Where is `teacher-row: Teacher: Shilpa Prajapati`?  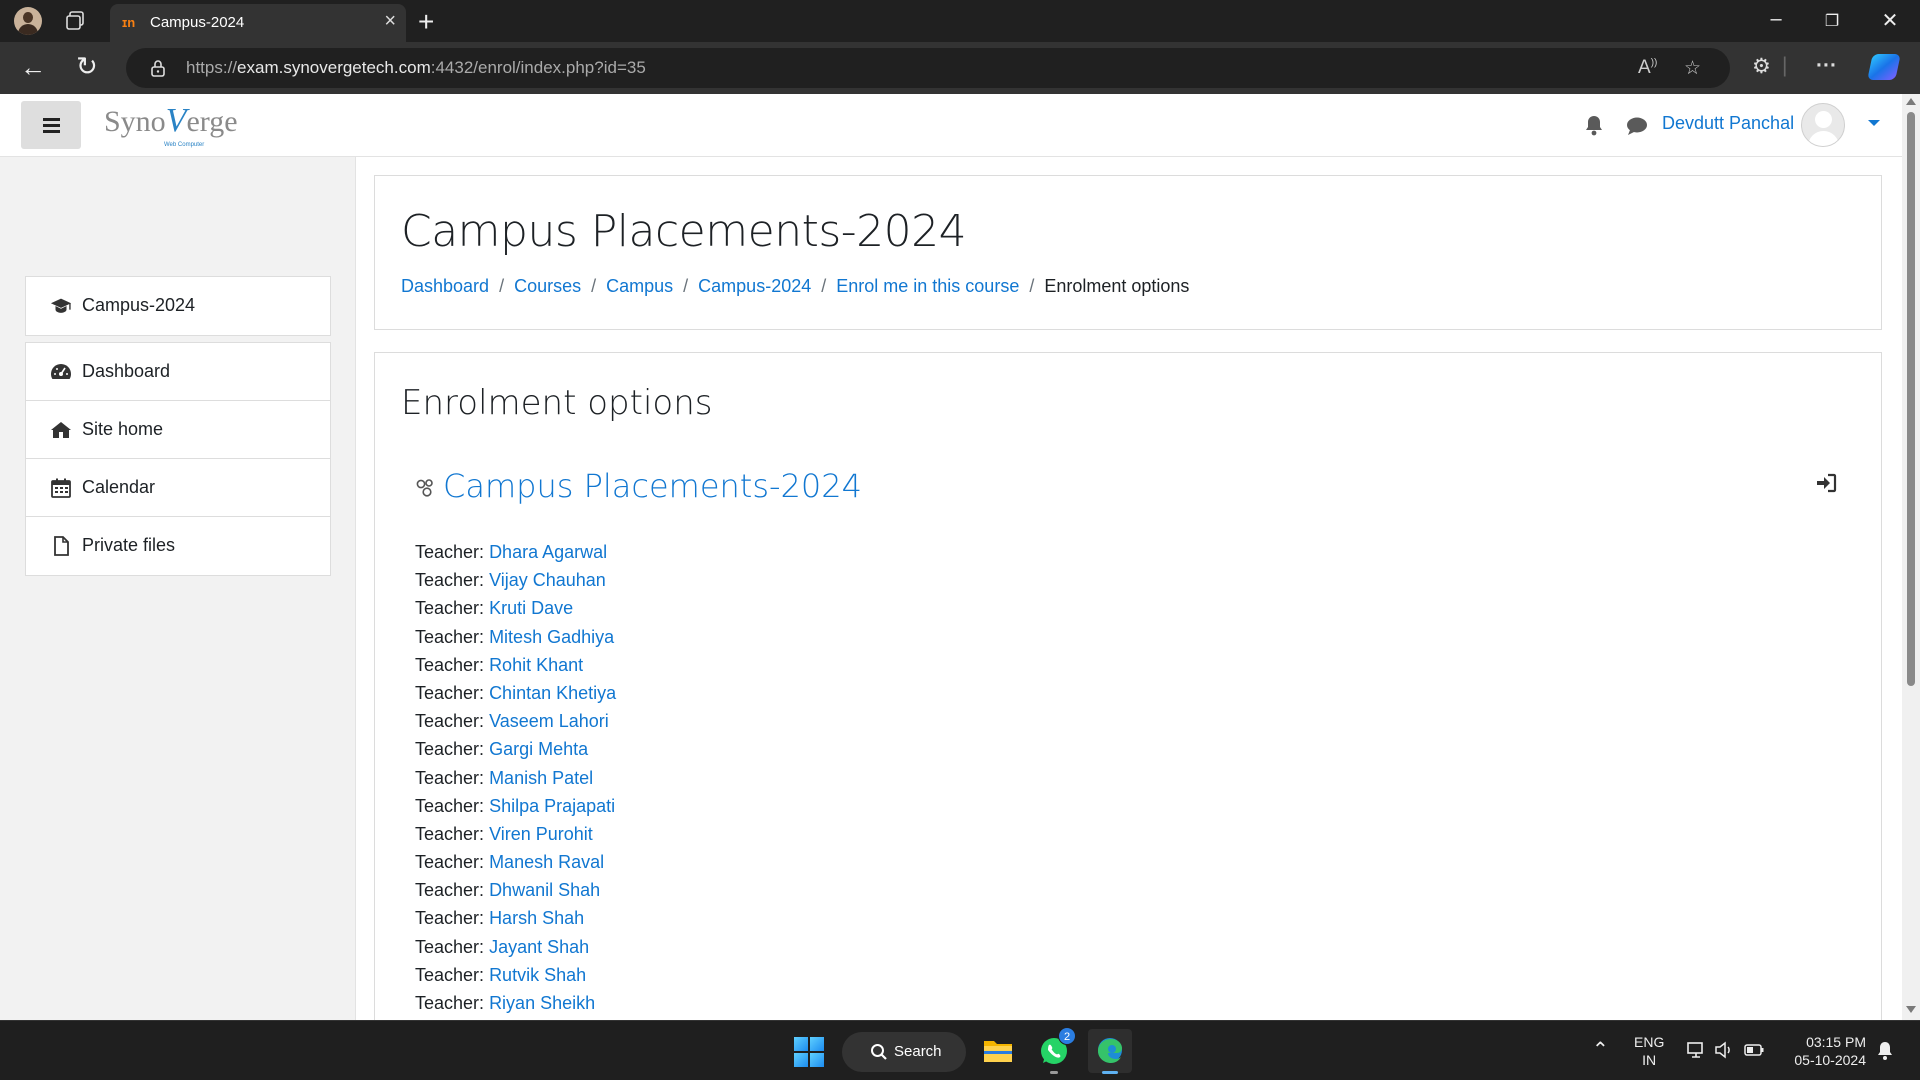 teacher-row: Teacher: Shilpa Prajapati is located at coordinates (515, 806).